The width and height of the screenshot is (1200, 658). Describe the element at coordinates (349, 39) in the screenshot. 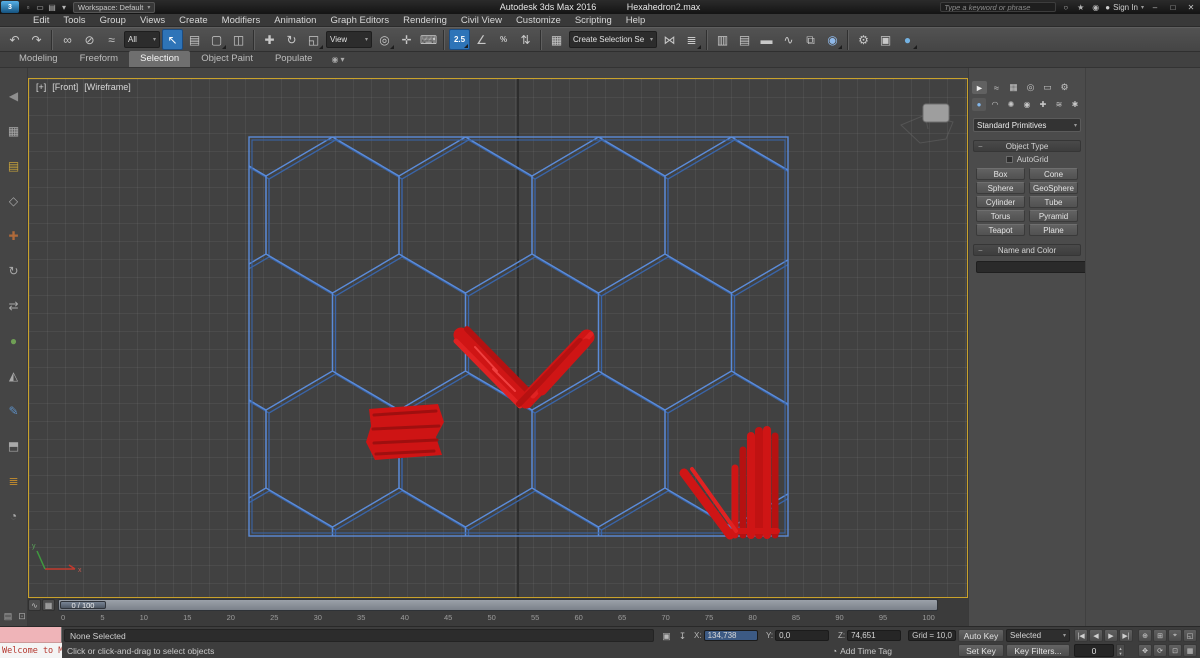

I see `reference-coordinate-system-dropdown: View ▾` at that location.